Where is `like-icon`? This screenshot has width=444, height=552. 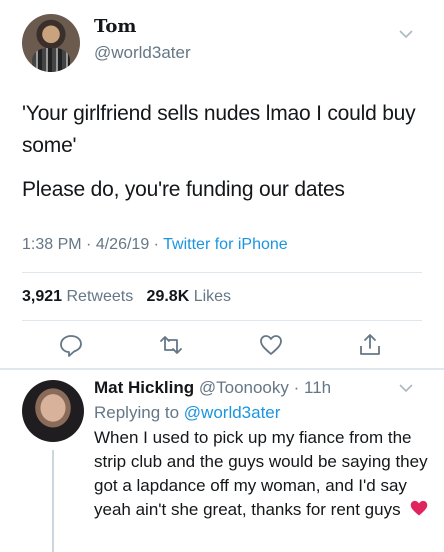
like-icon is located at coordinates (271, 345).